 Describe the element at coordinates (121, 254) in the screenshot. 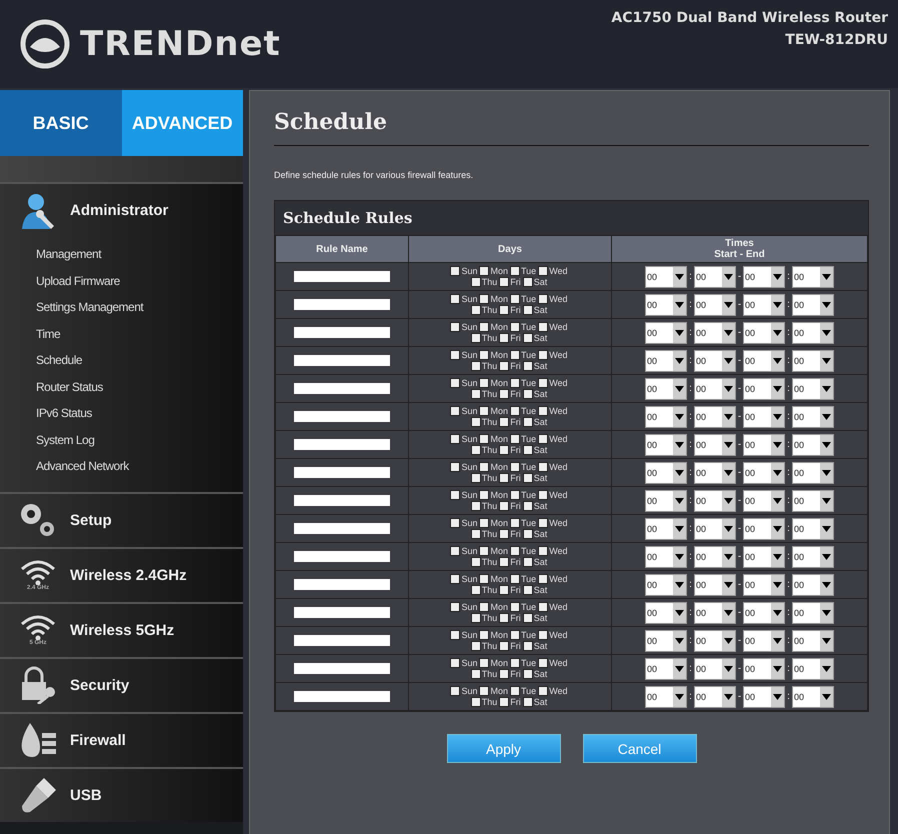

I see `sidebar-item: Management` at that location.